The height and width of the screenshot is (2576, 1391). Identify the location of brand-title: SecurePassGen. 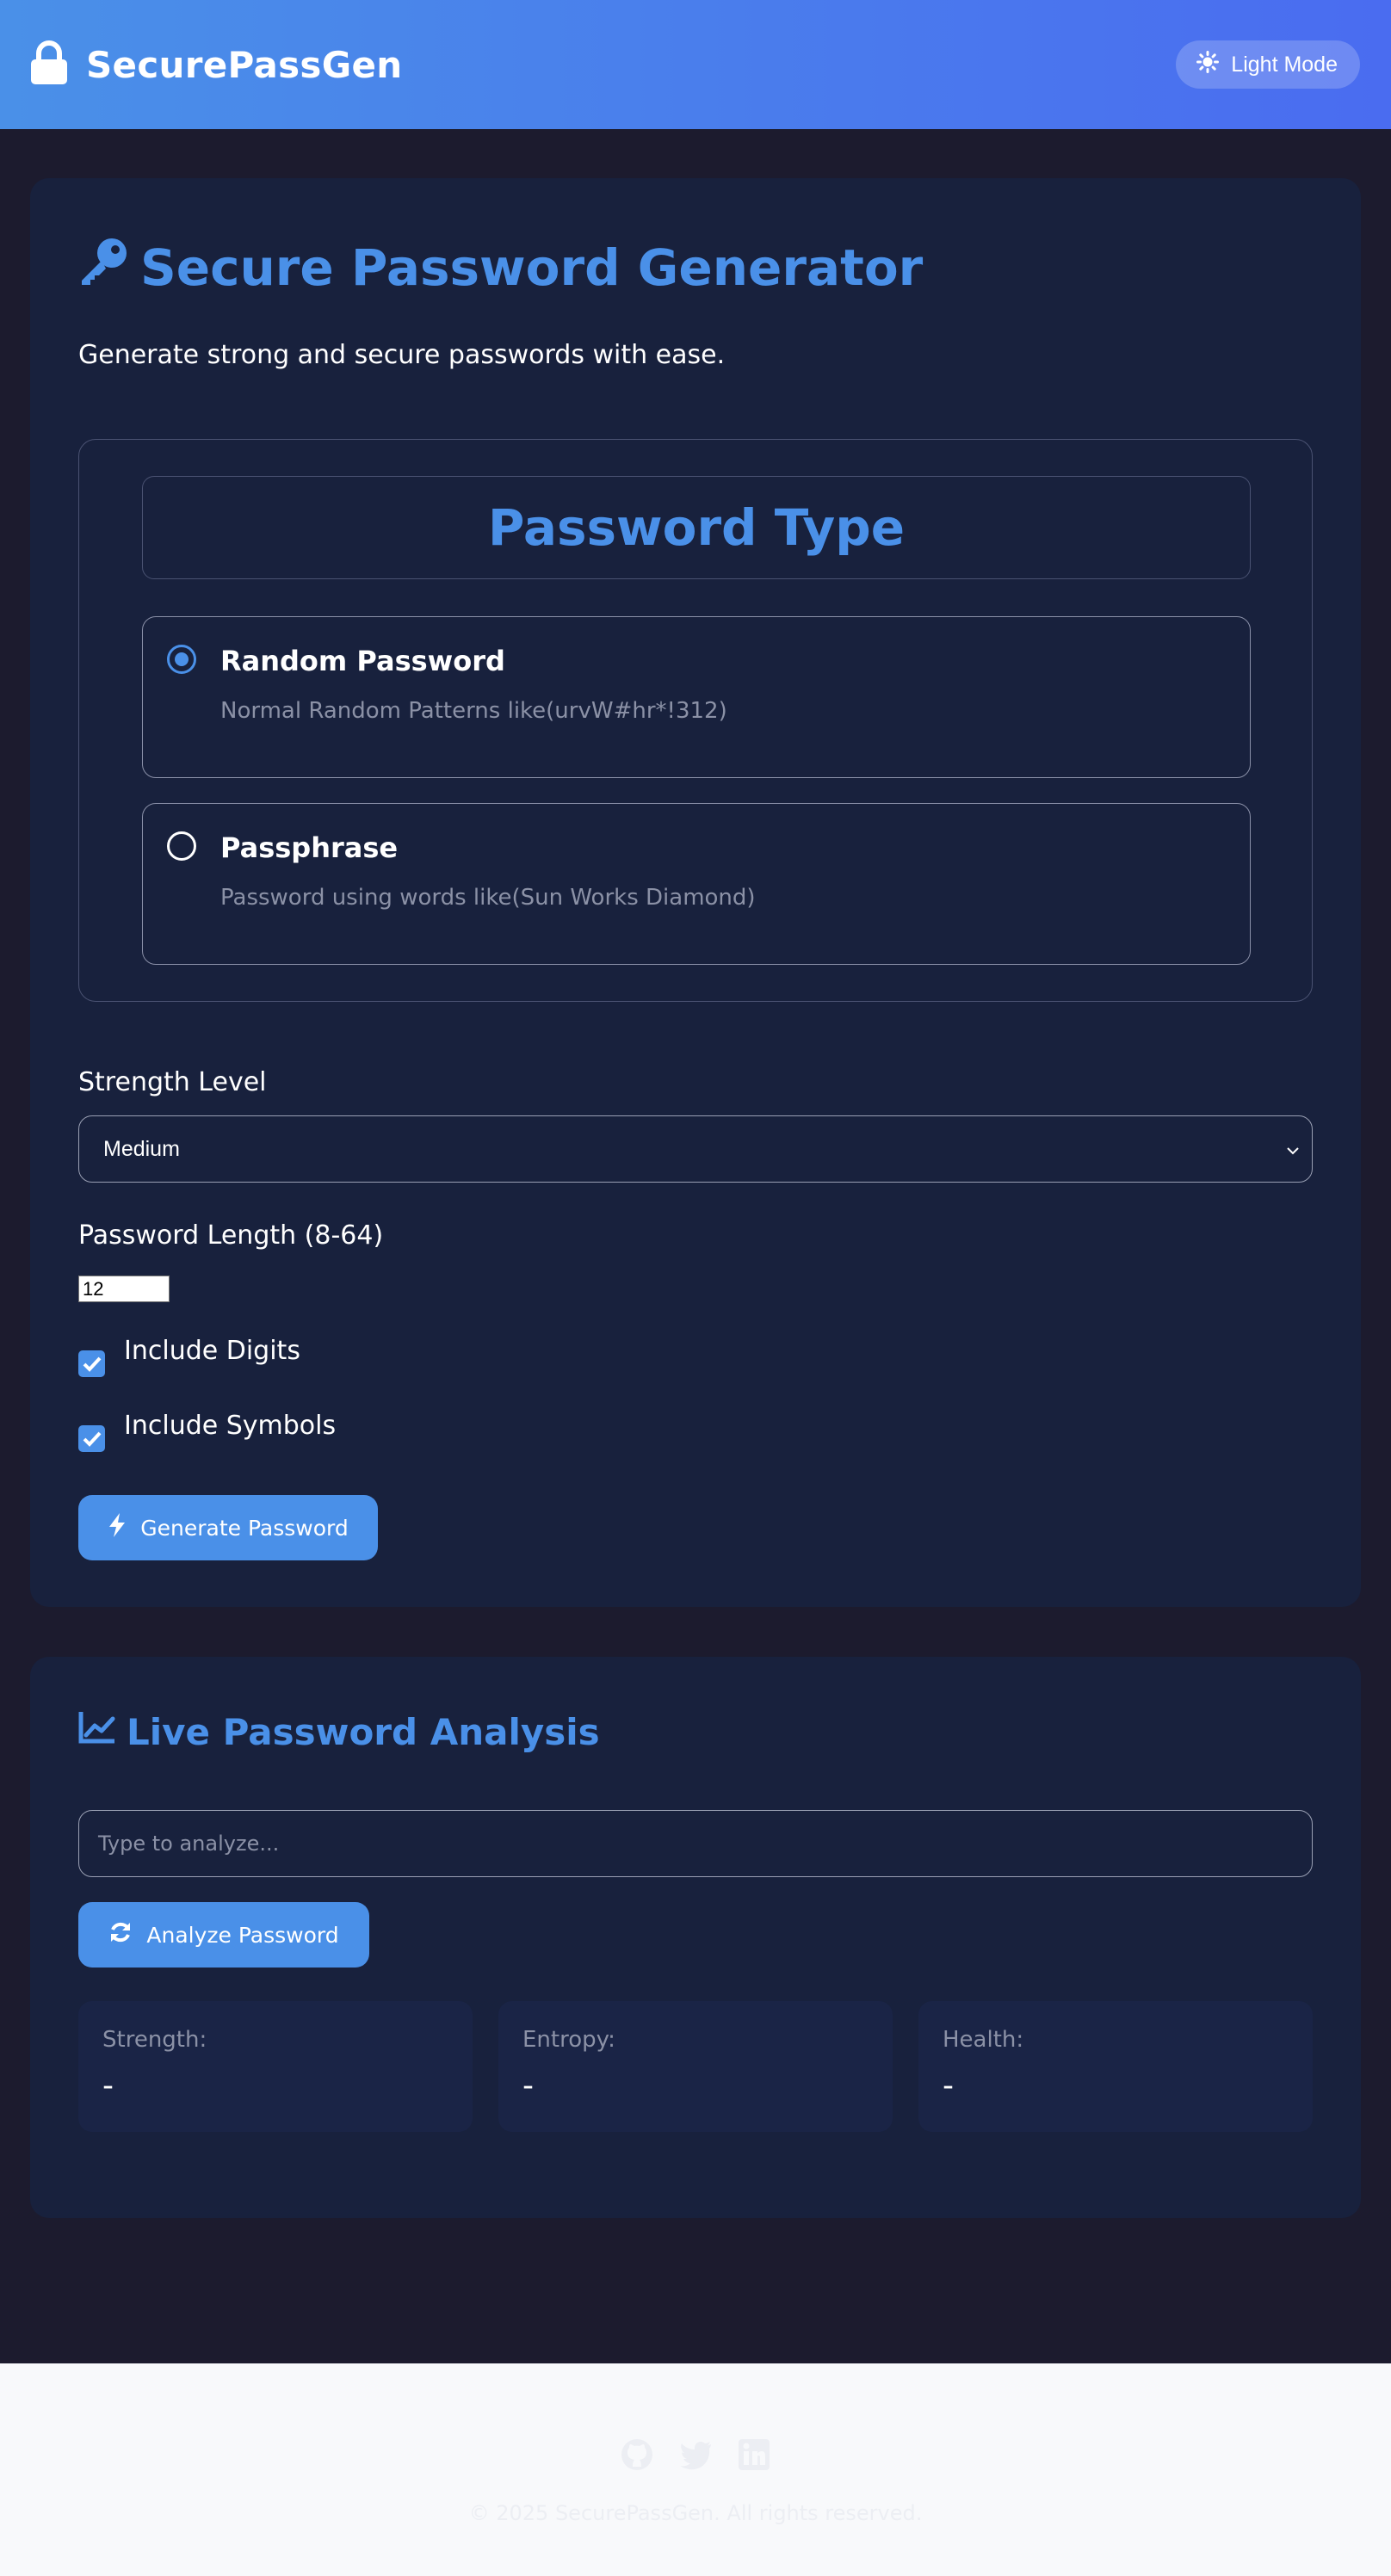
(244, 64).